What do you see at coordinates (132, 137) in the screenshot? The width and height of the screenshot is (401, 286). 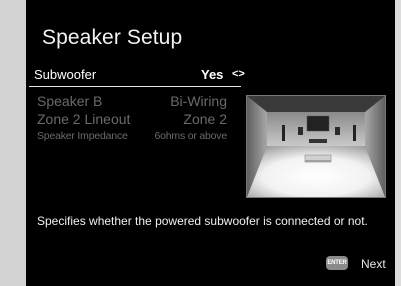 I see `menu-item-speaker-impedance: Speaker Impedance 6ohms or above` at bounding box center [132, 137].